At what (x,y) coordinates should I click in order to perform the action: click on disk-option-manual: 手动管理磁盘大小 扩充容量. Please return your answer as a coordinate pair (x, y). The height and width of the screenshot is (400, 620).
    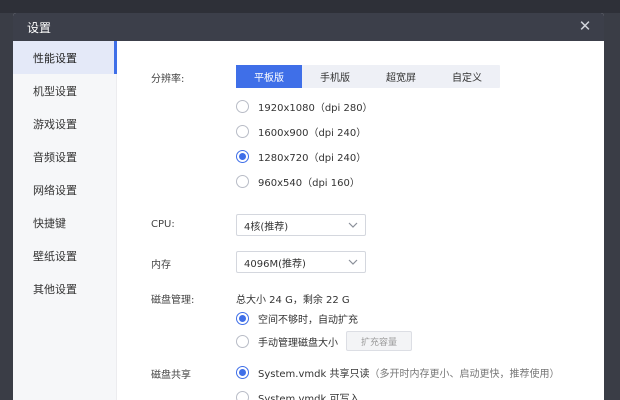
    Looking at the image, I should click on (324, 341).